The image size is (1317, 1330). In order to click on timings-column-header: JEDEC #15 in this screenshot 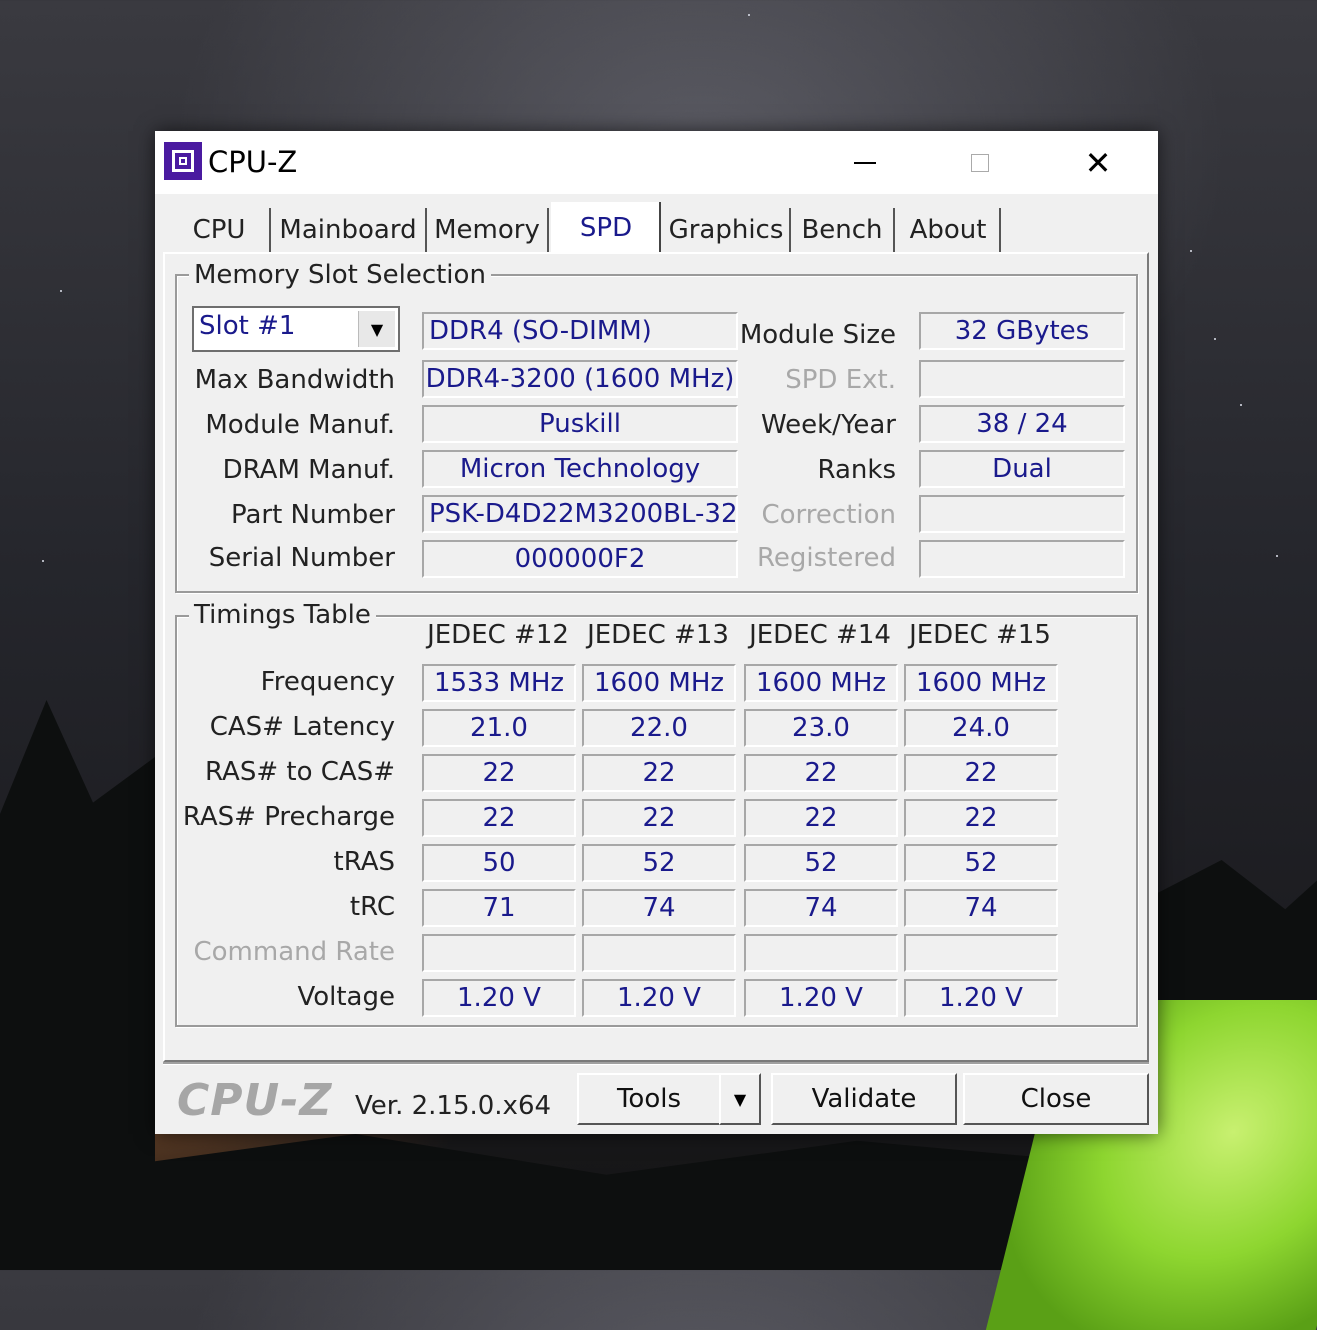, I will do `click(980, 635)`.